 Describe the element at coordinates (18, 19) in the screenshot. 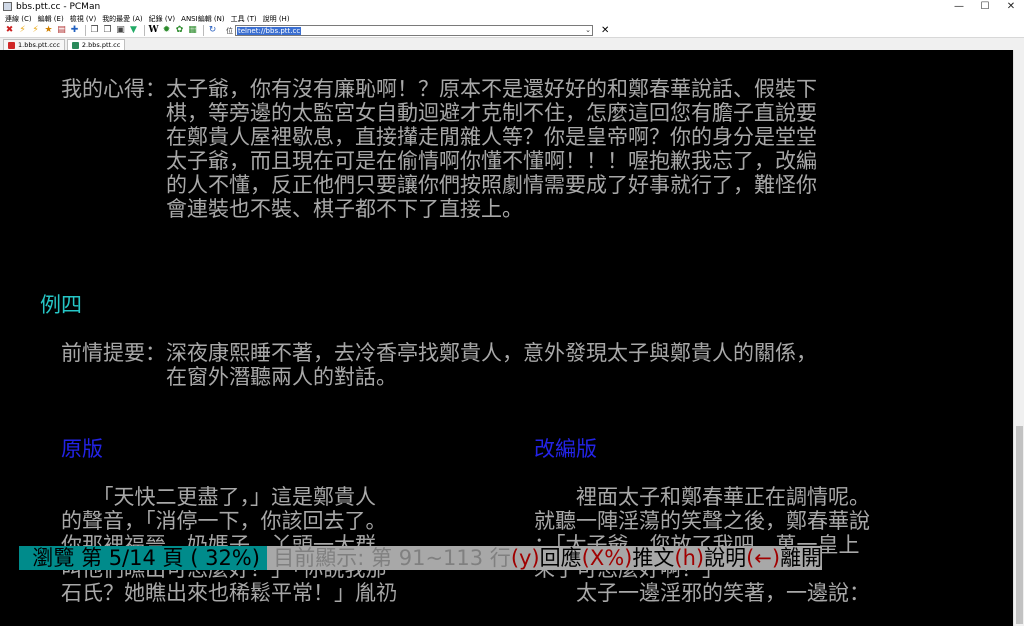

I see `menu-connect: 連線 (C)` at that location.